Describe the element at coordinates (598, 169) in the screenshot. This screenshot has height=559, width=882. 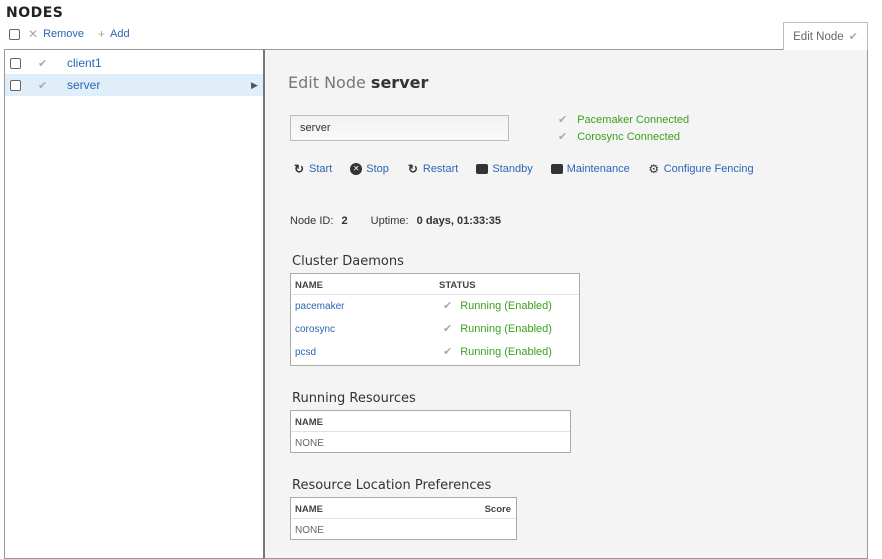
I see `maintenance-label: Maintenance` at that location.